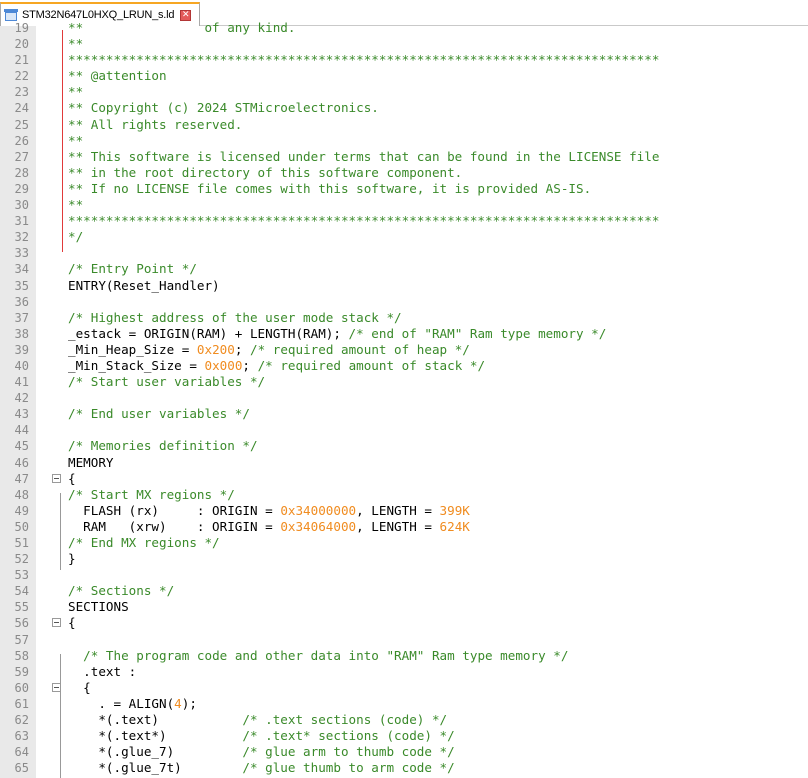 The height and width of the screenshot is (778, 808). What do you see at coordinates (404, 286) in the screenshot?
I see `code-line: 35 ENTRY(Reset_Handler)` at bounding box center [404, 286].